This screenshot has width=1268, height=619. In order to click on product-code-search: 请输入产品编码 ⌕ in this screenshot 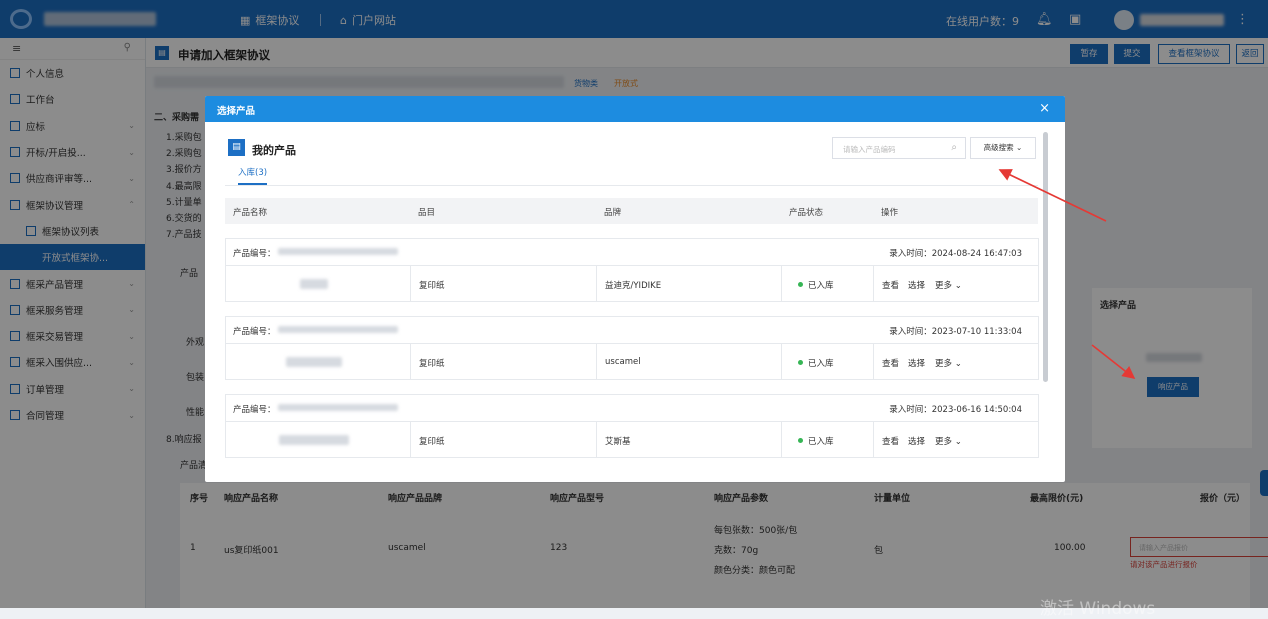, I will do `click(899, 148)`.